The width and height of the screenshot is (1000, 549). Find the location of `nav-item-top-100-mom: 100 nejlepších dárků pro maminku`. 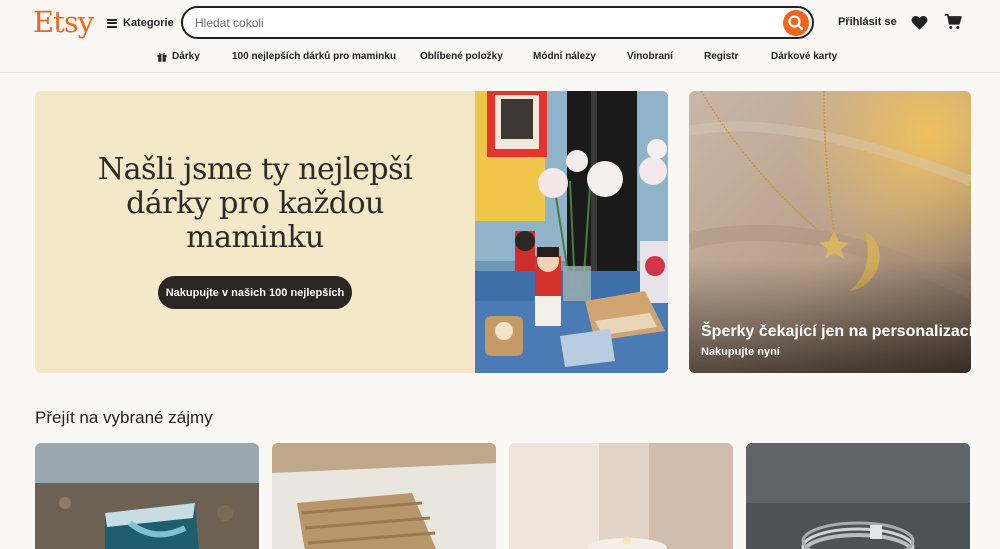

nav-item-top-100-mom: 100 nejlepších dárků pro maminku is located at coordinates (314, 56).